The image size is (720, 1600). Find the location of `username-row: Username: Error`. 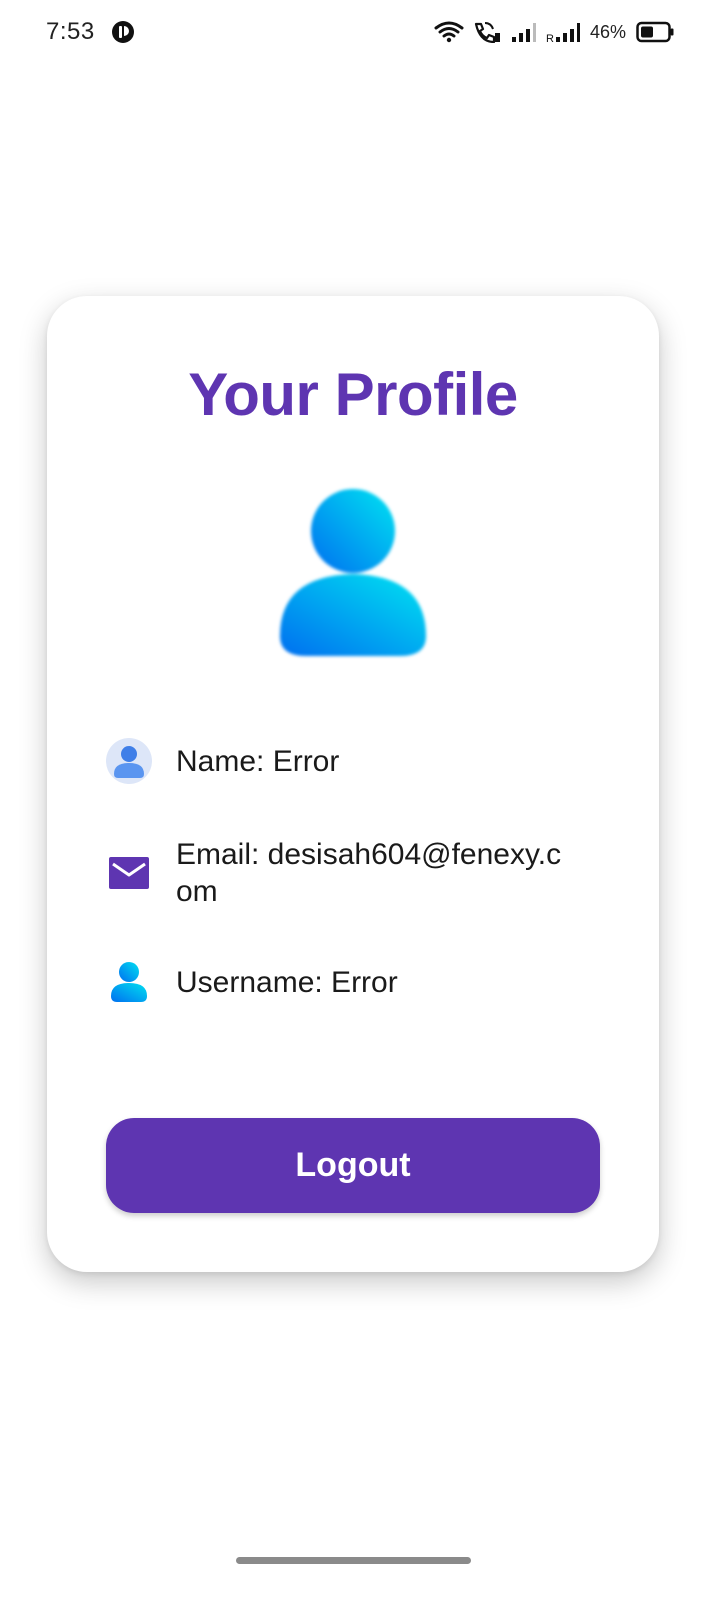

username-row: Username: Error is located at coordinates (356, 982).